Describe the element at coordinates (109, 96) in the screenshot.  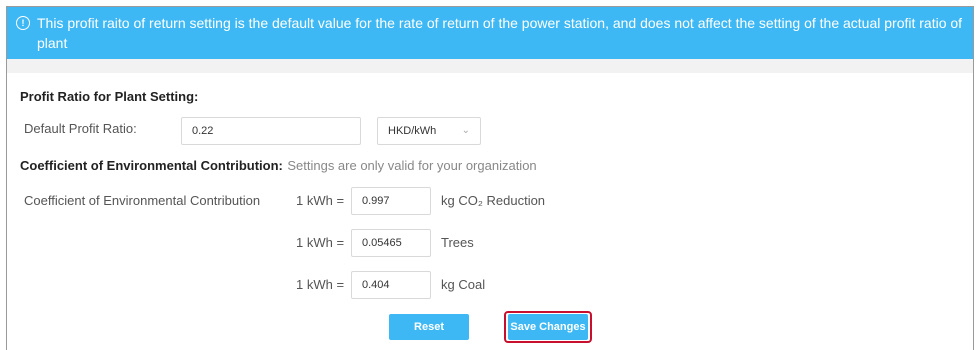
I see `profit-section-title: Profit Ratio for Plant Setting:` at that location.